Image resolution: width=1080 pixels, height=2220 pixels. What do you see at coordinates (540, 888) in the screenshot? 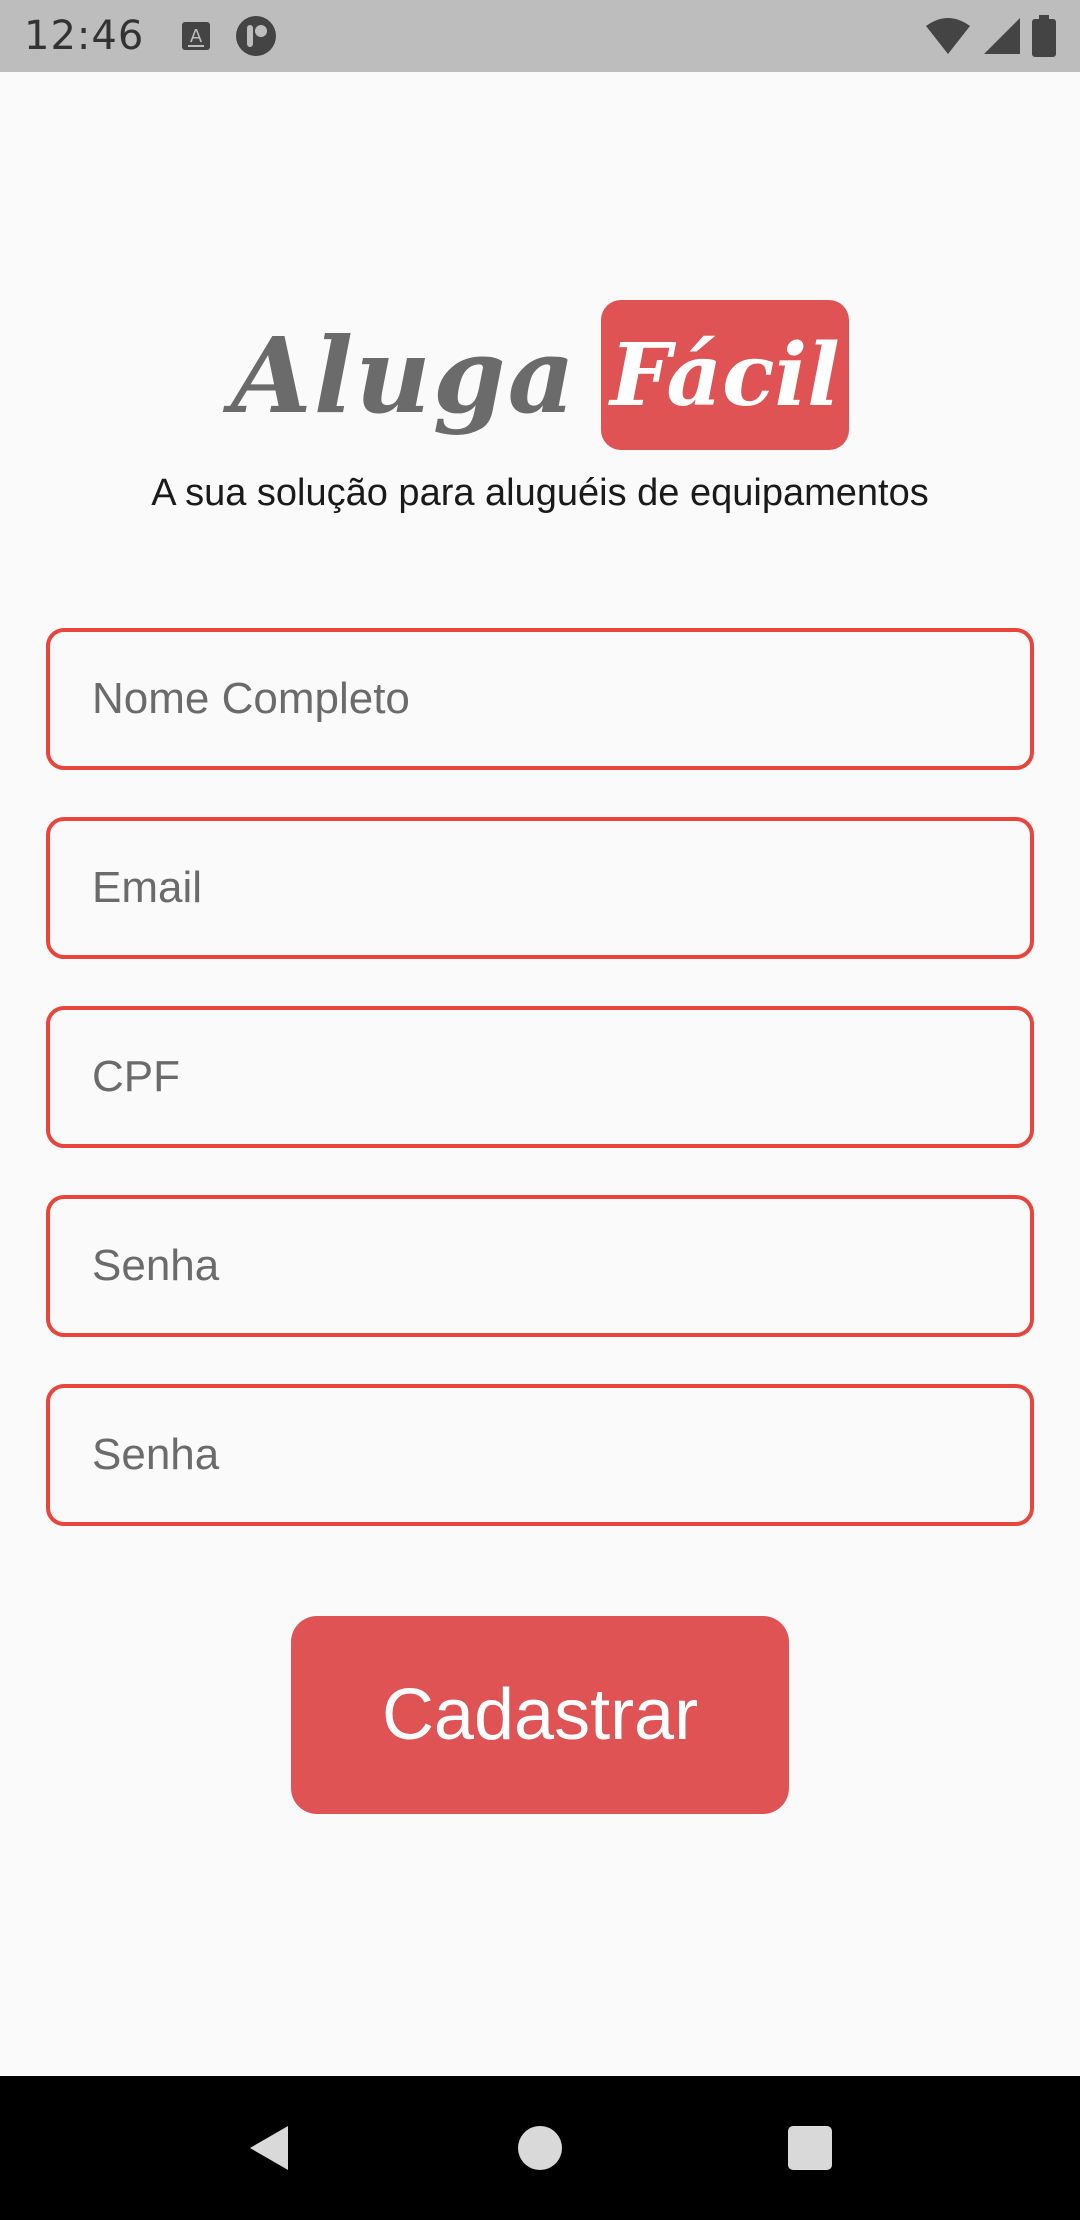
I see `email-field: Email` at bounding box center [540, 888].